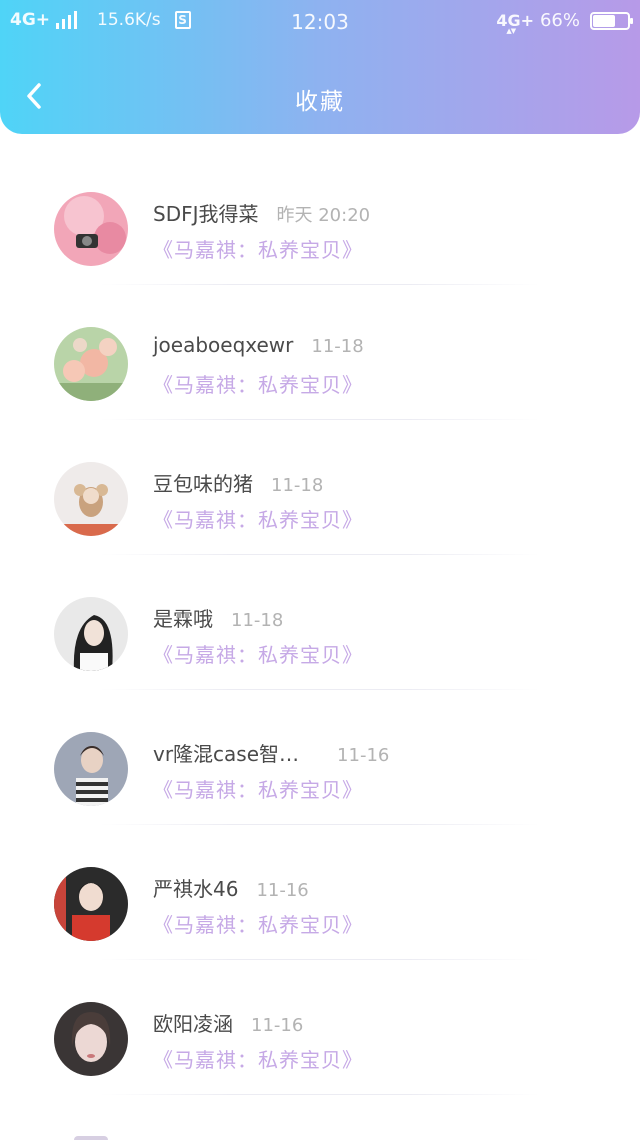 The height and width of the screenshot is (1140, 640). I want to click on app-header: 4G+ 15.6K/s S 12:03 4G+ 66% 收藏, so click(320, 67).